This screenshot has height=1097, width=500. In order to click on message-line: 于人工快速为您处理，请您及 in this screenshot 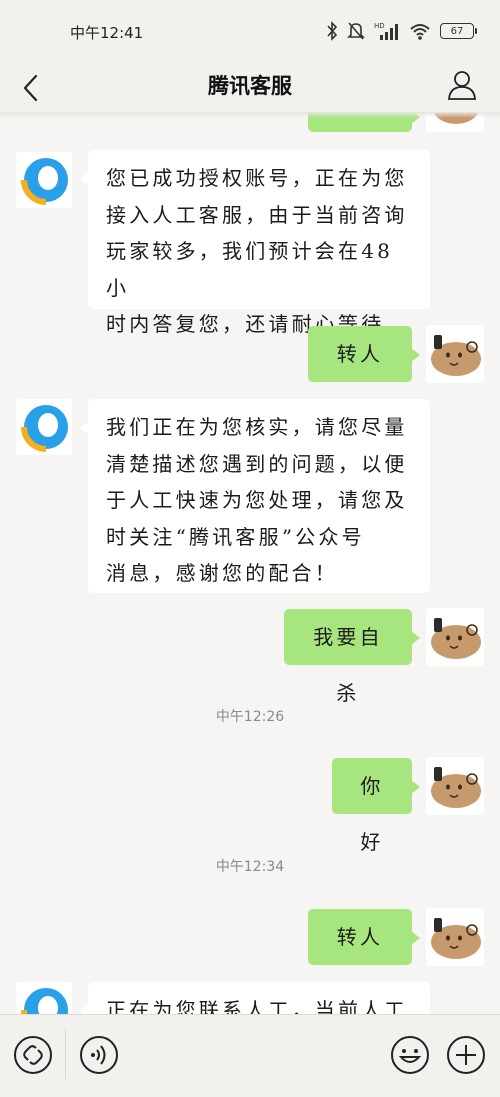, I will do `click(257, 500)`.